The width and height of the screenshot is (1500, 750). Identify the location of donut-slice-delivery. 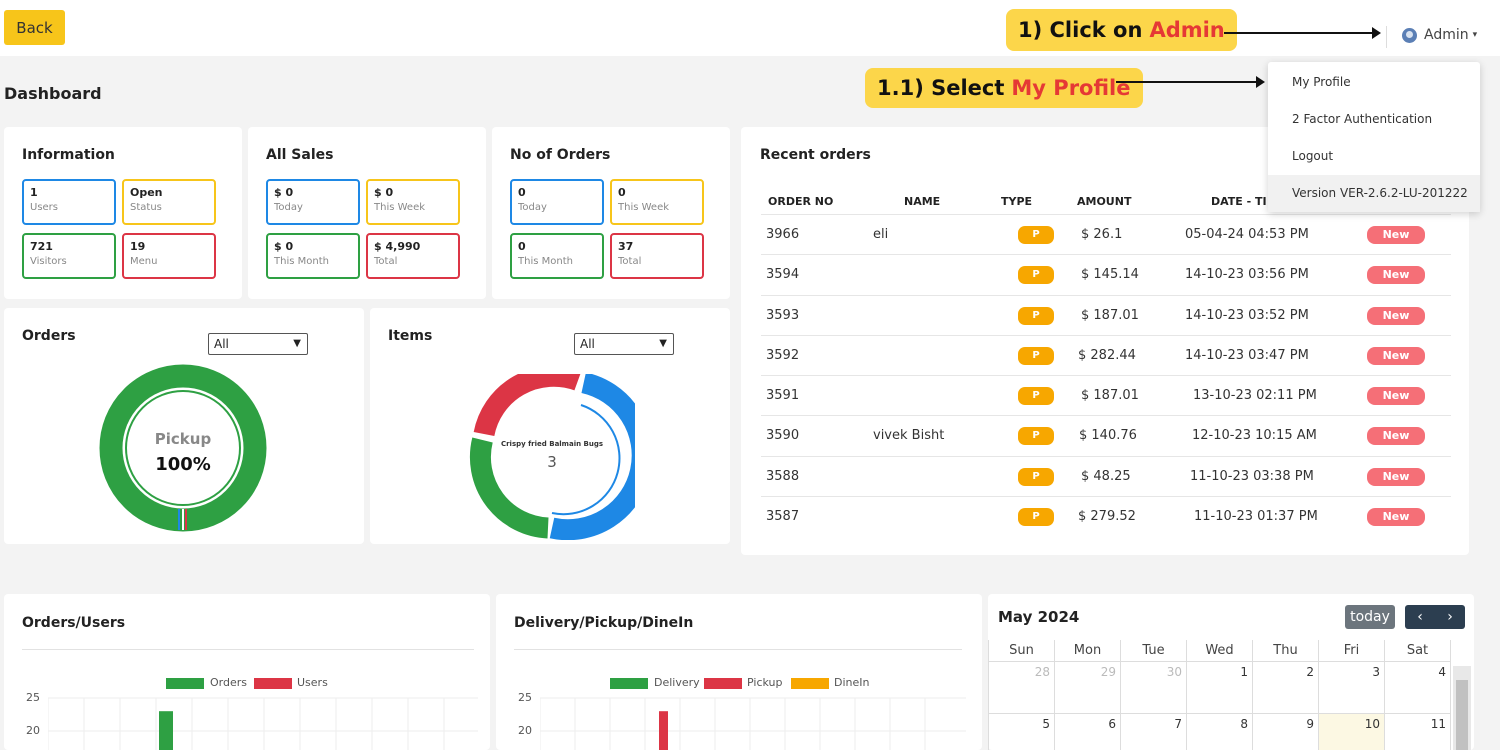
(179, 519).